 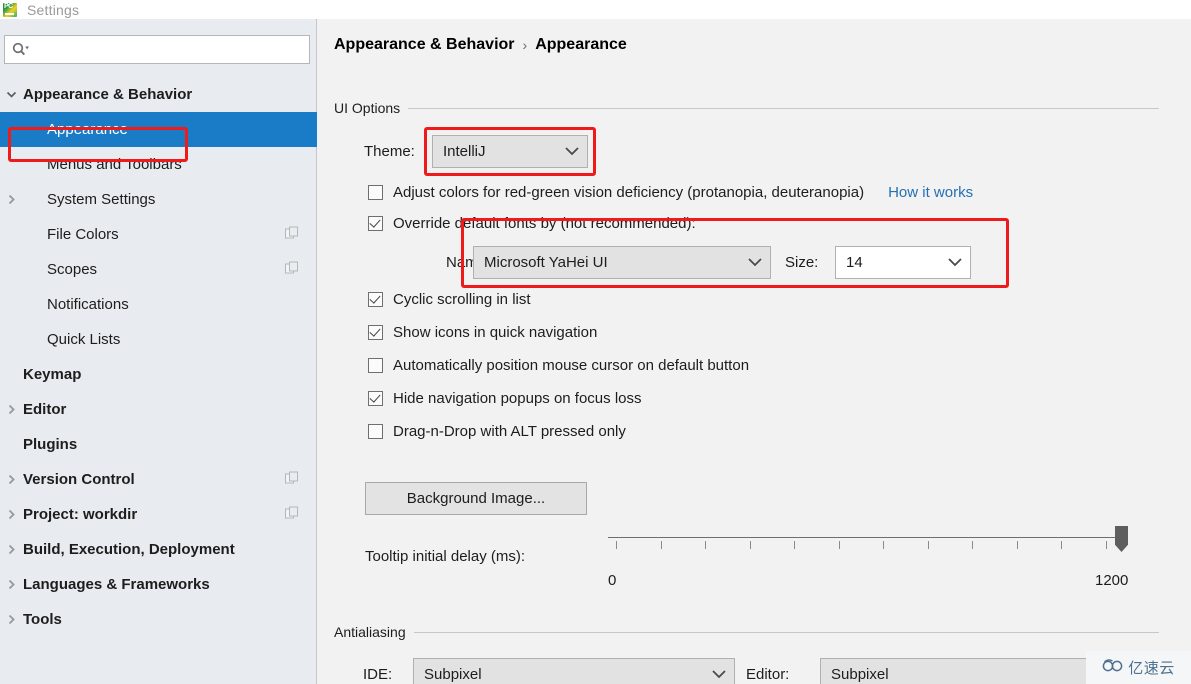 What do you see at coordinates (510, 151) in the screenshot?
I see `theme-combobox: IntelliJ` at bounding box center [510, 151].